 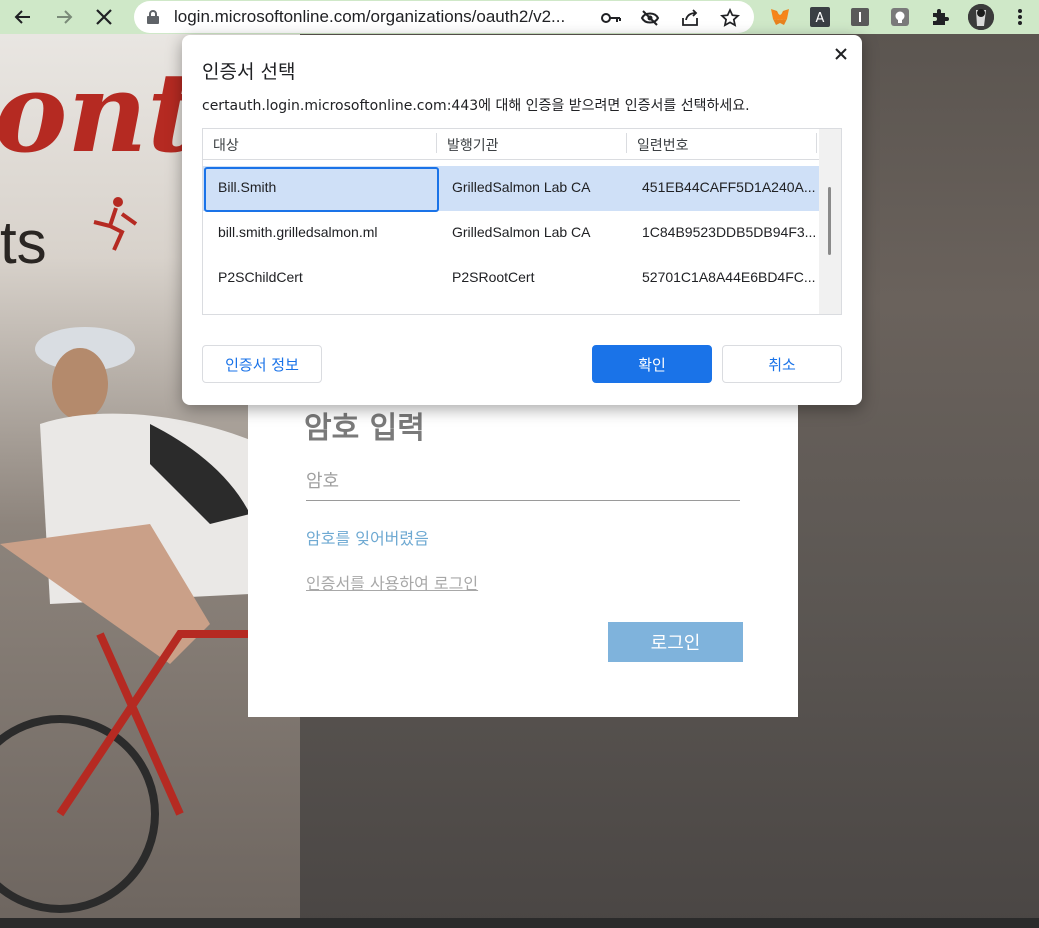 I want to click on cert-info-button: 인증서 정보, so click(x=262, y=364).